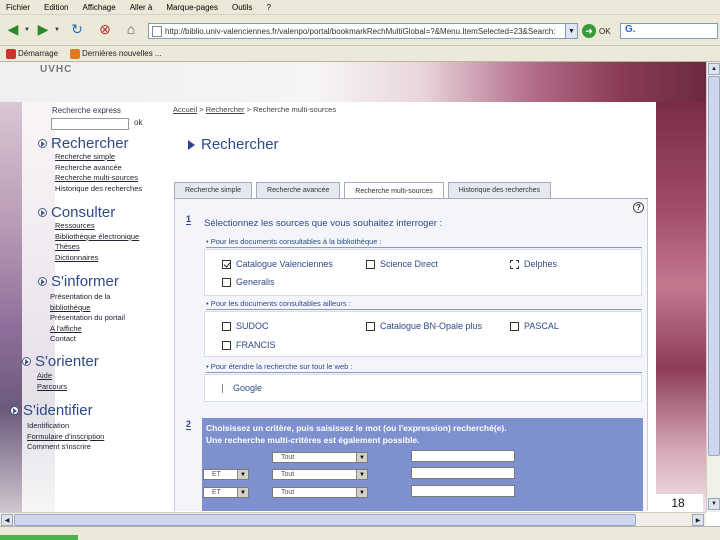  What do you see at coordinates (226, 492) in the screenshot?
I see `operator-select-2: ET ▼` at bounding box center [226, 492].